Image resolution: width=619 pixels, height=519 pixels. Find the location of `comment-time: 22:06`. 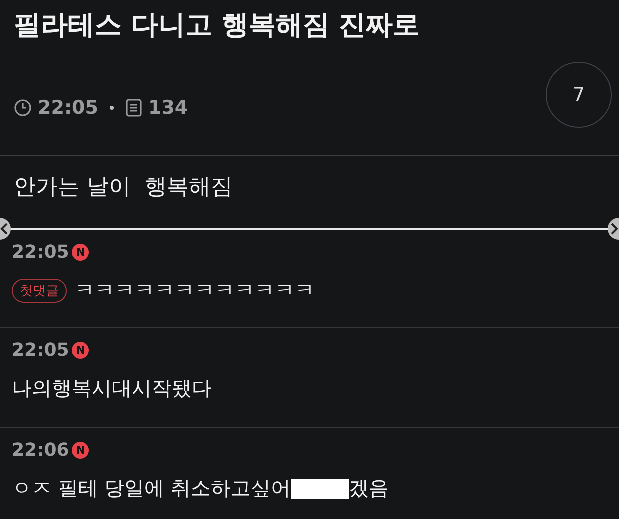

comment-time: 22:06 is located at coordinates (41, 450).